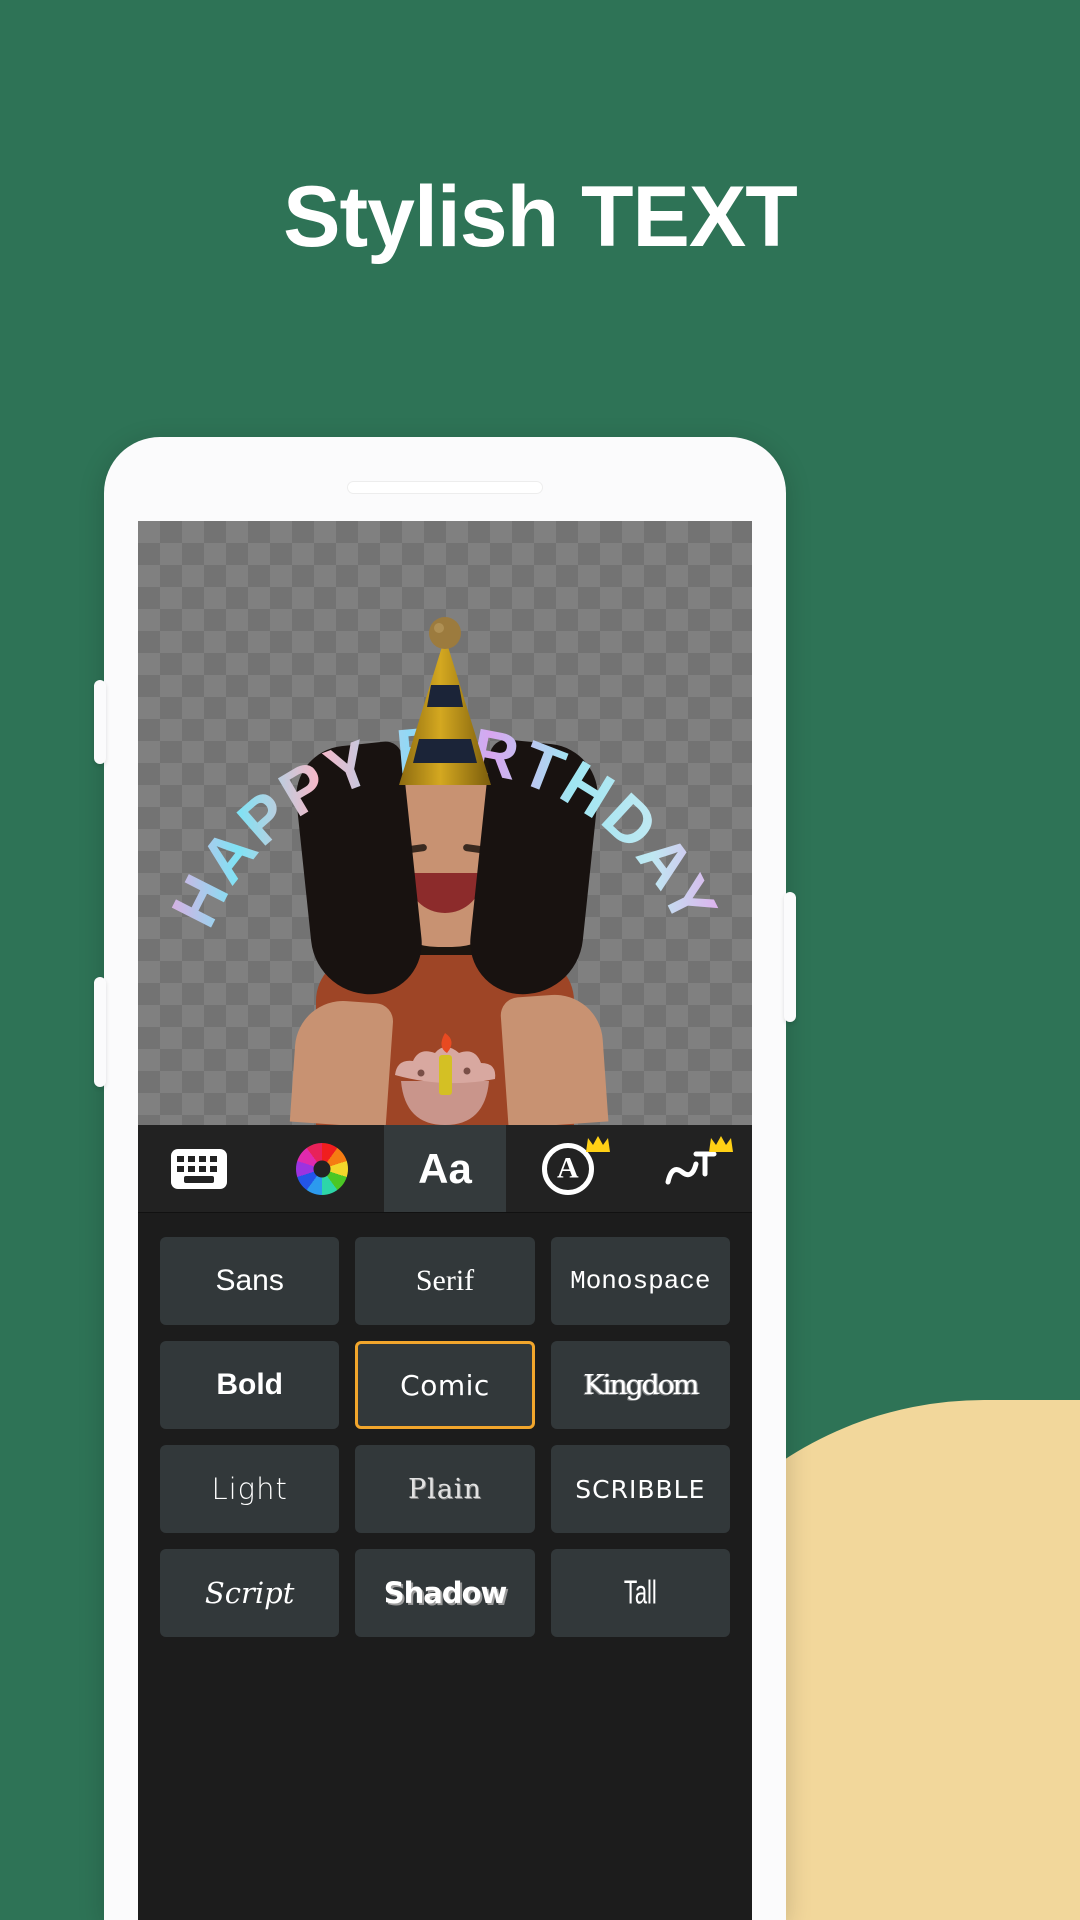  I want to click on font-tile: Serif, so click(445, 1281).